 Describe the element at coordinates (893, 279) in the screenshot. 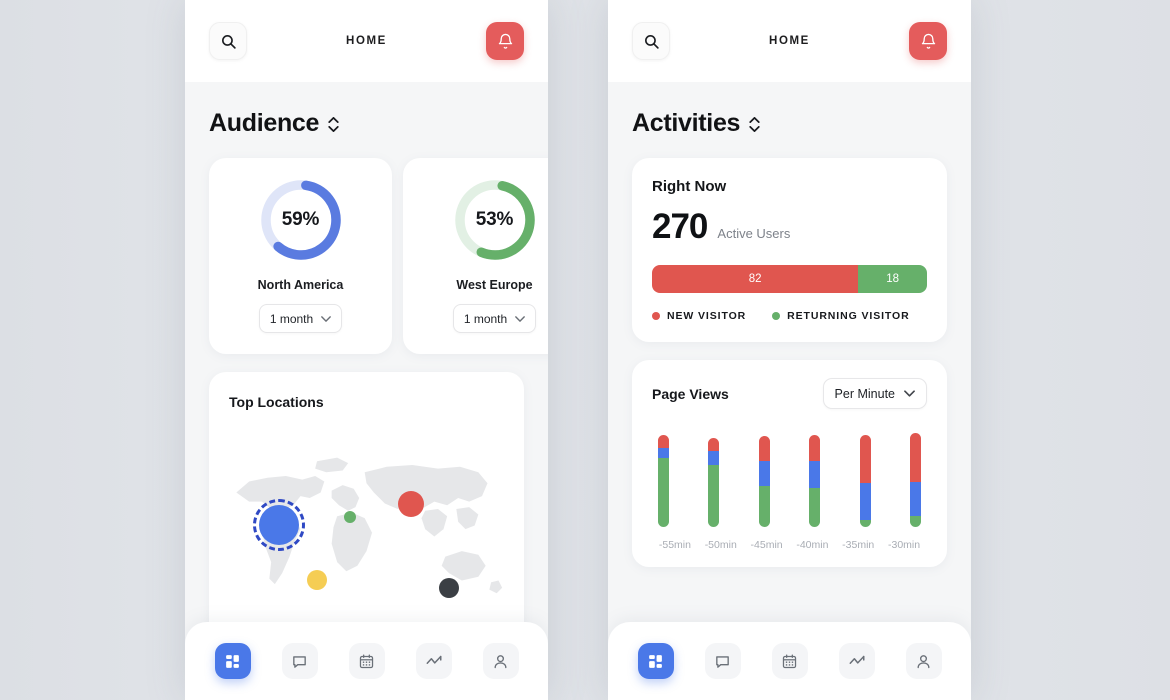

I see `visitor-segment-returning-label: 18` at that location.